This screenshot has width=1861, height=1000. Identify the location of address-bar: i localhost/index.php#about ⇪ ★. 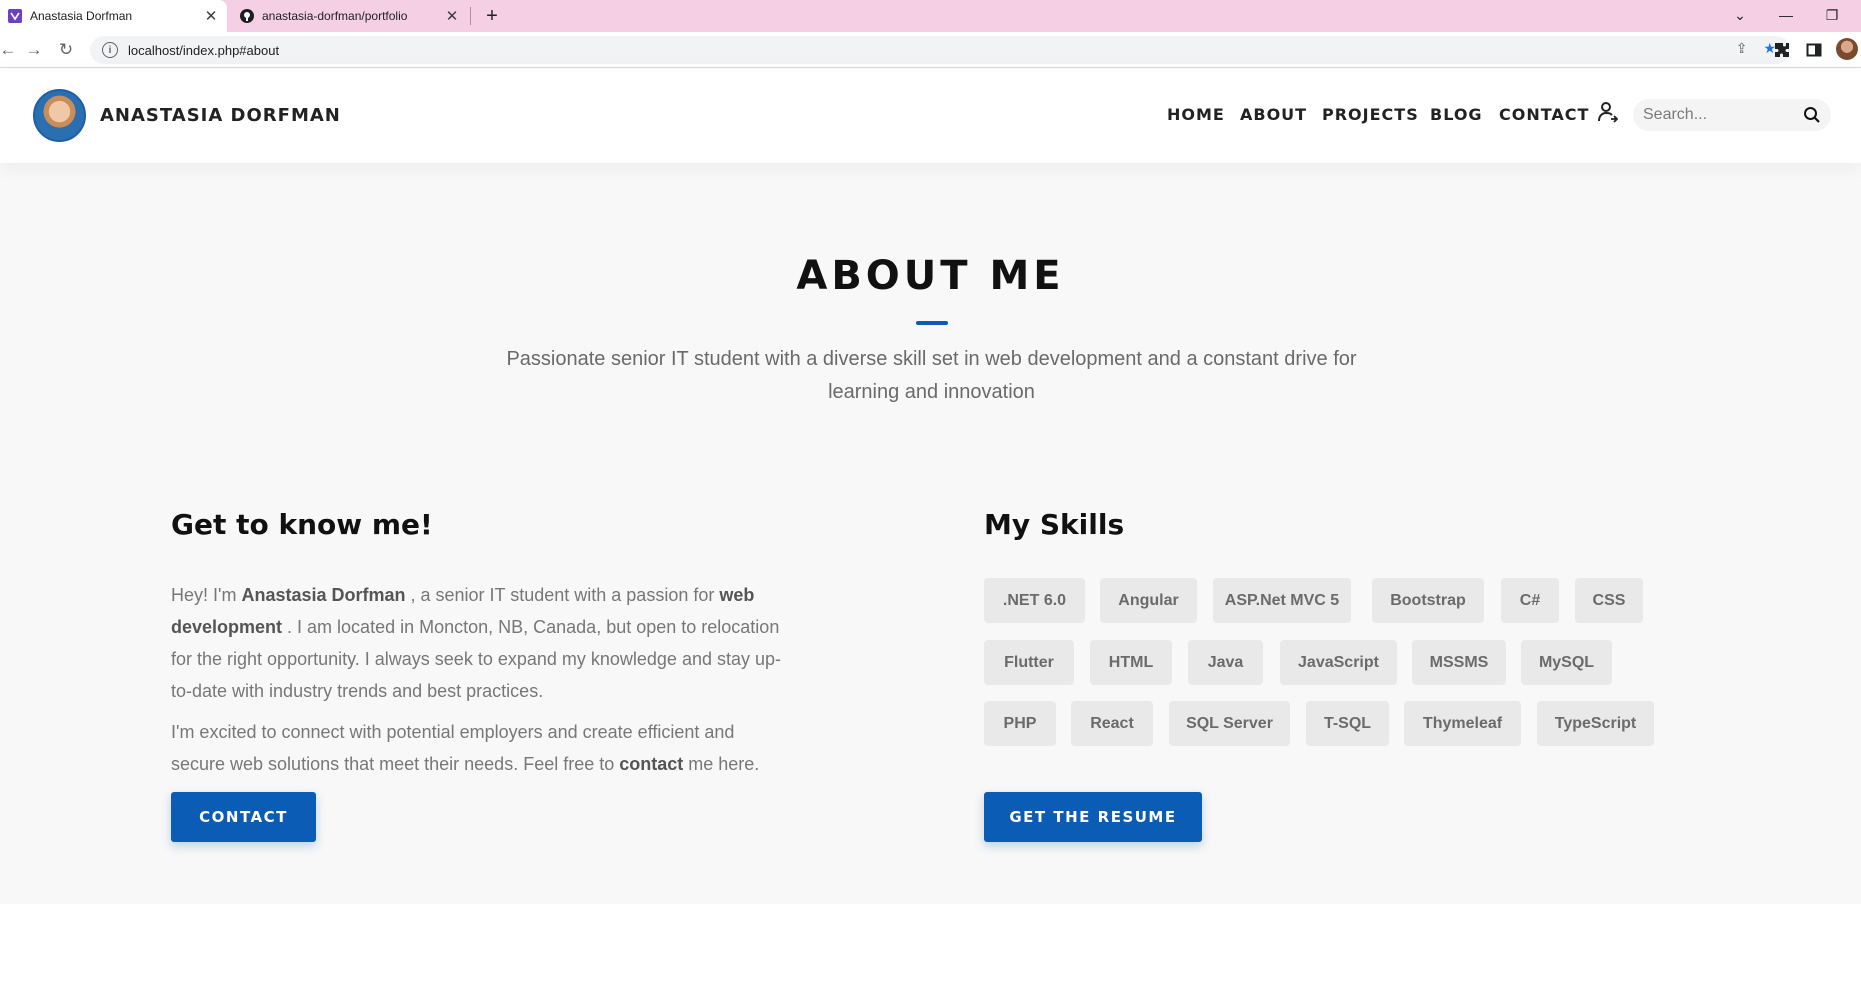
(940, 50).